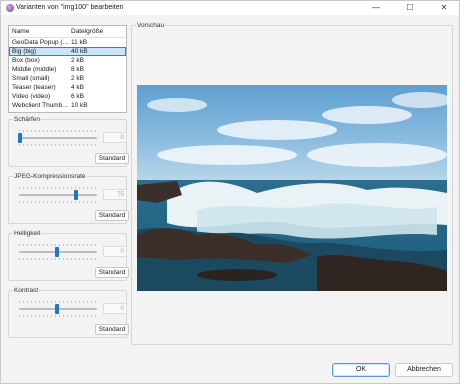  I want to click on list-item: Webclient Thumb... 10 kB, so click(67, 105).